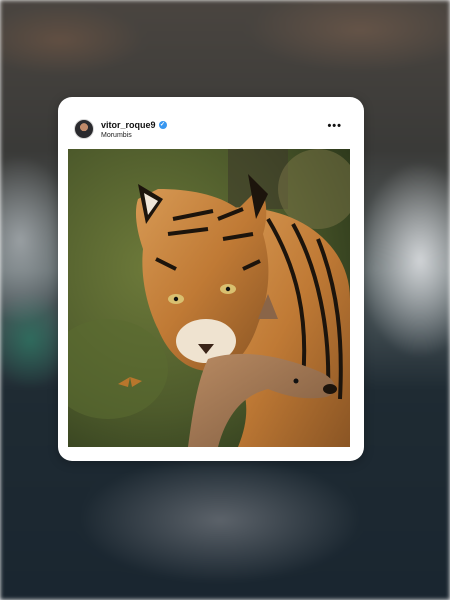  Describe the element at coordinates (211, 122) in the screenshot. I see `post-header: vitor_roque9 ✓ Morumbis •••` at that location.